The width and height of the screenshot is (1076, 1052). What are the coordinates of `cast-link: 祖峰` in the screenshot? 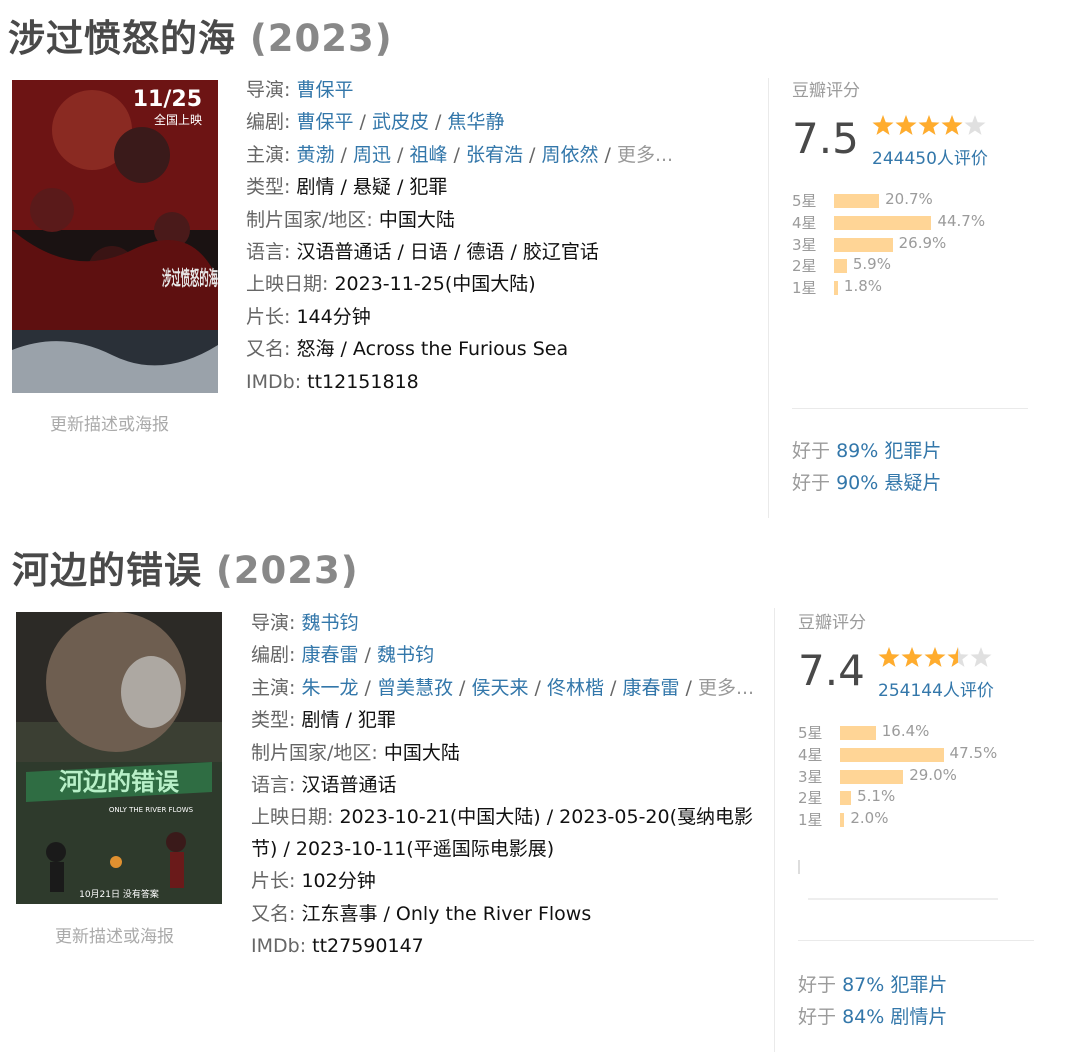 It's located at (428, 155).